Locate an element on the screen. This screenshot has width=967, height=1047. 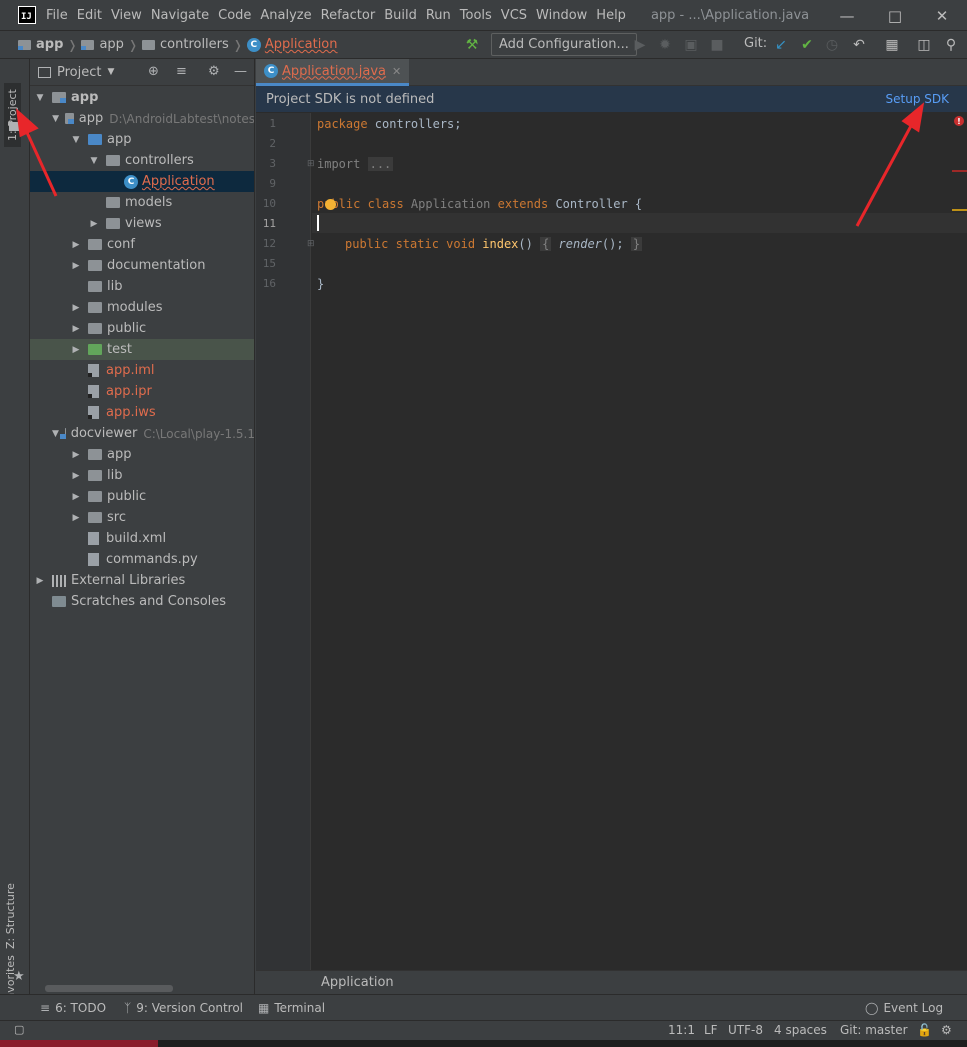
crumb-package: controllers ❭ is located at coordinates (192, 44).